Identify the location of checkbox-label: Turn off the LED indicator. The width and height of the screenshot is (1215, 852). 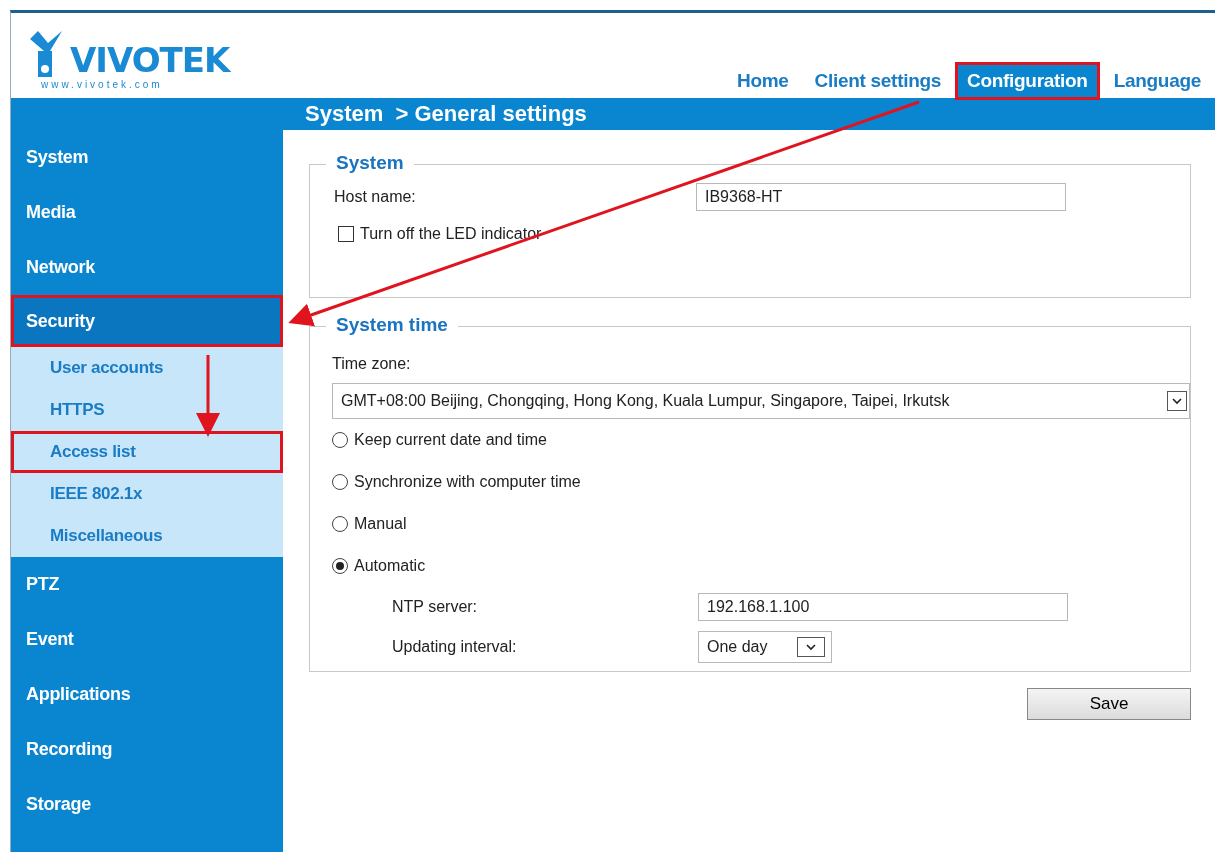
(451, 234).